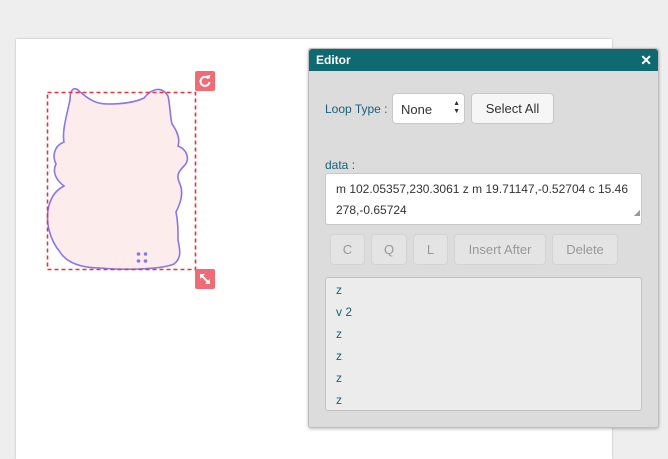 The width and height of the screenshot is (668, 459). I want to click on insert-after-button: Insert After, so click(500, 249).